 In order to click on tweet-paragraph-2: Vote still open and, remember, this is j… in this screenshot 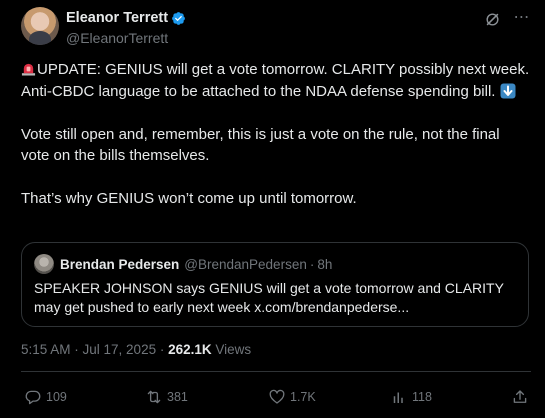, I will do `click(260, 145)`.